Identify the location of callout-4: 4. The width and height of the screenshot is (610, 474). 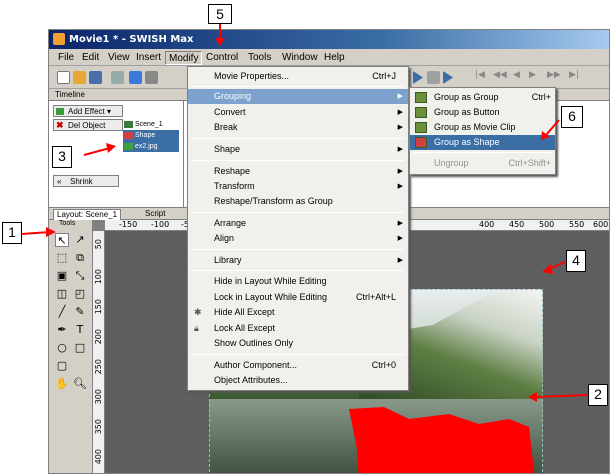
(576, 261).